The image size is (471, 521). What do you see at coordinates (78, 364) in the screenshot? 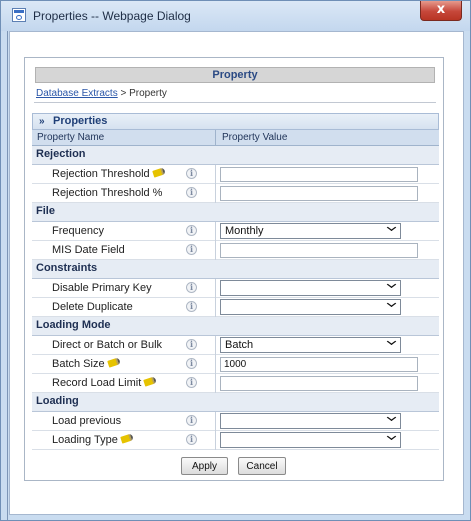
I see `property-label-text: Batch Size` at bounding box center [78, 364].